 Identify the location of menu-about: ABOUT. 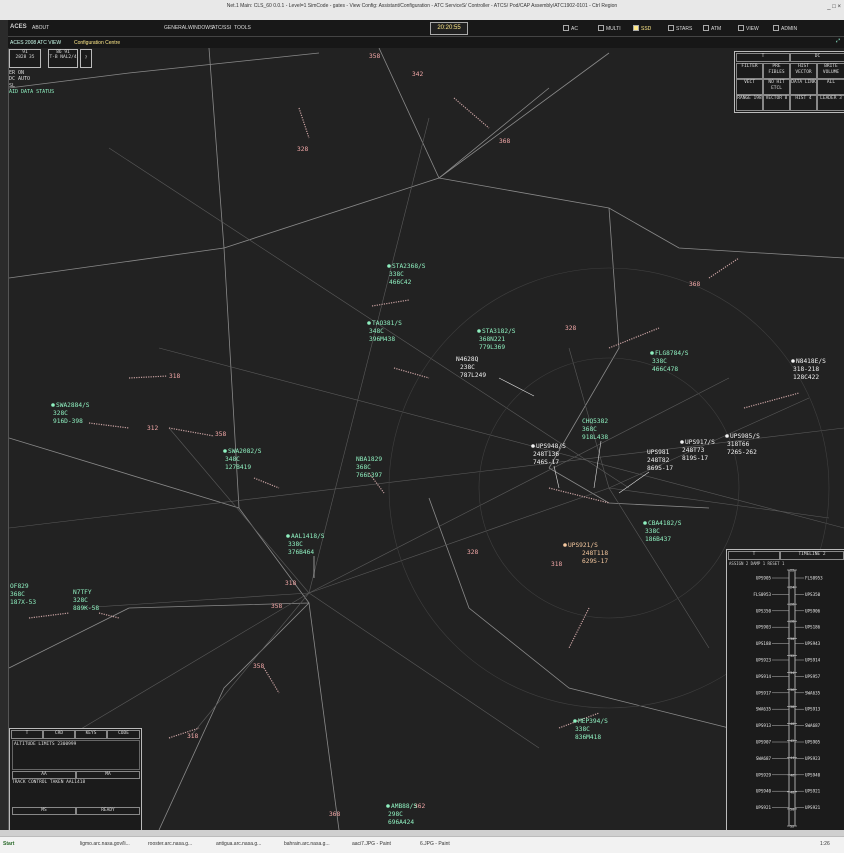
(40, 28).